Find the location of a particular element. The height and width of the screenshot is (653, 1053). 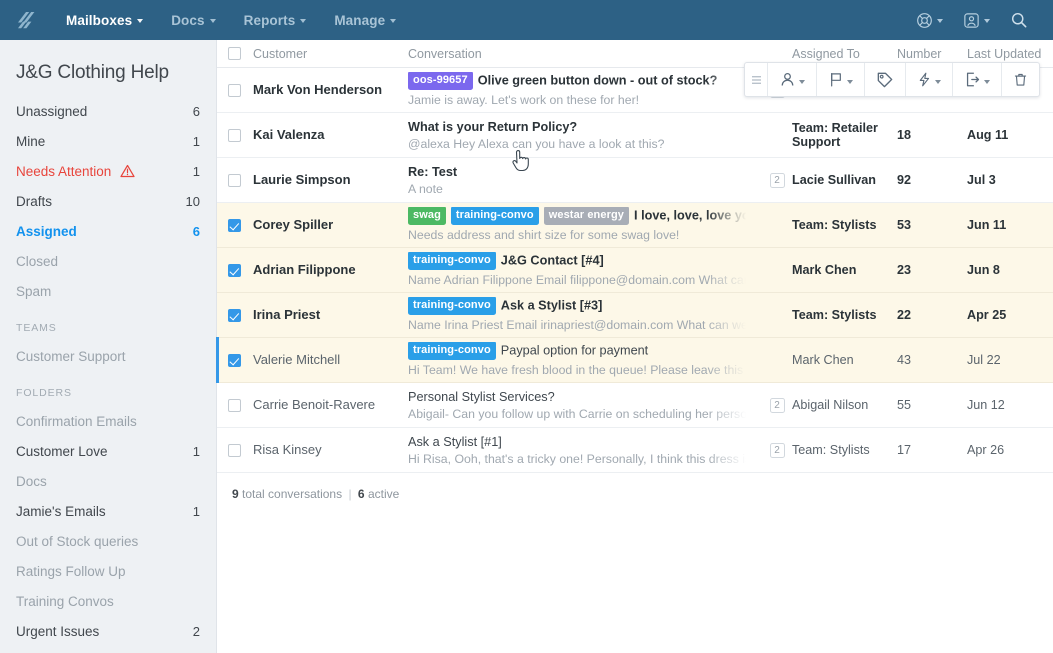

sidebar-item-mine: Mine 1 is located at coordinates (108, 141).